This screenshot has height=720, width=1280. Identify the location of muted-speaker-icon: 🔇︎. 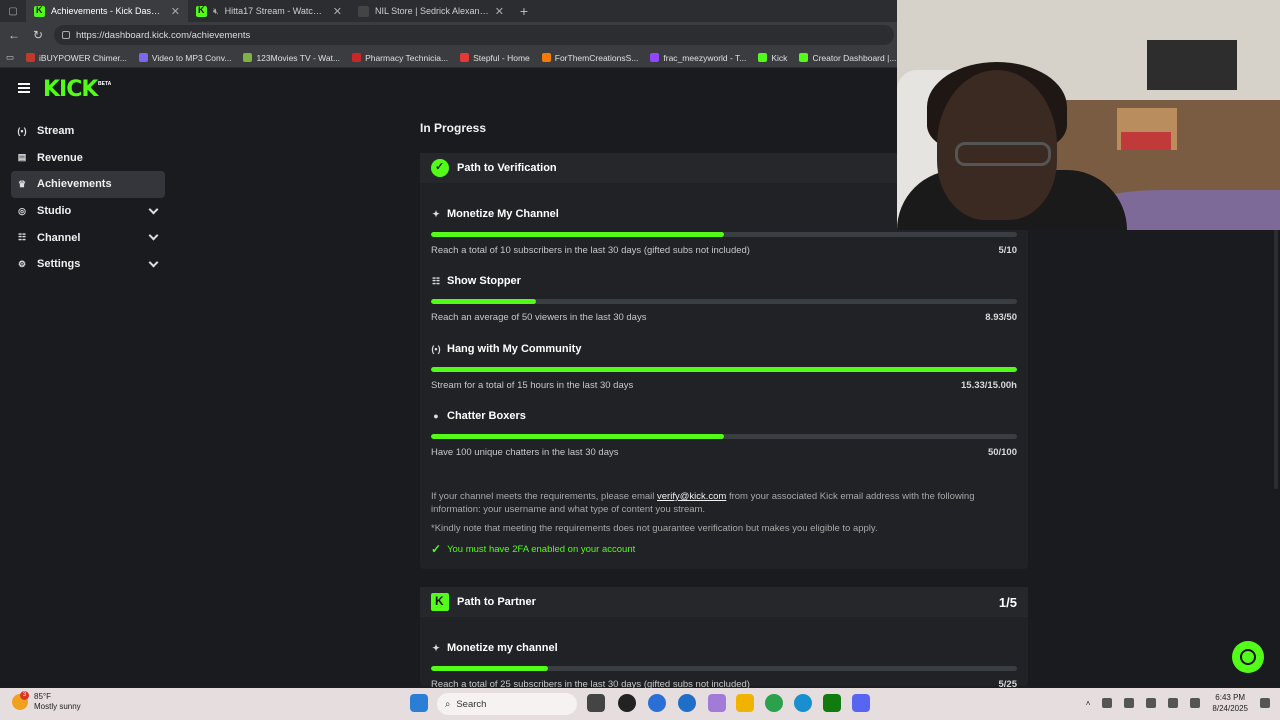
(216, 11).